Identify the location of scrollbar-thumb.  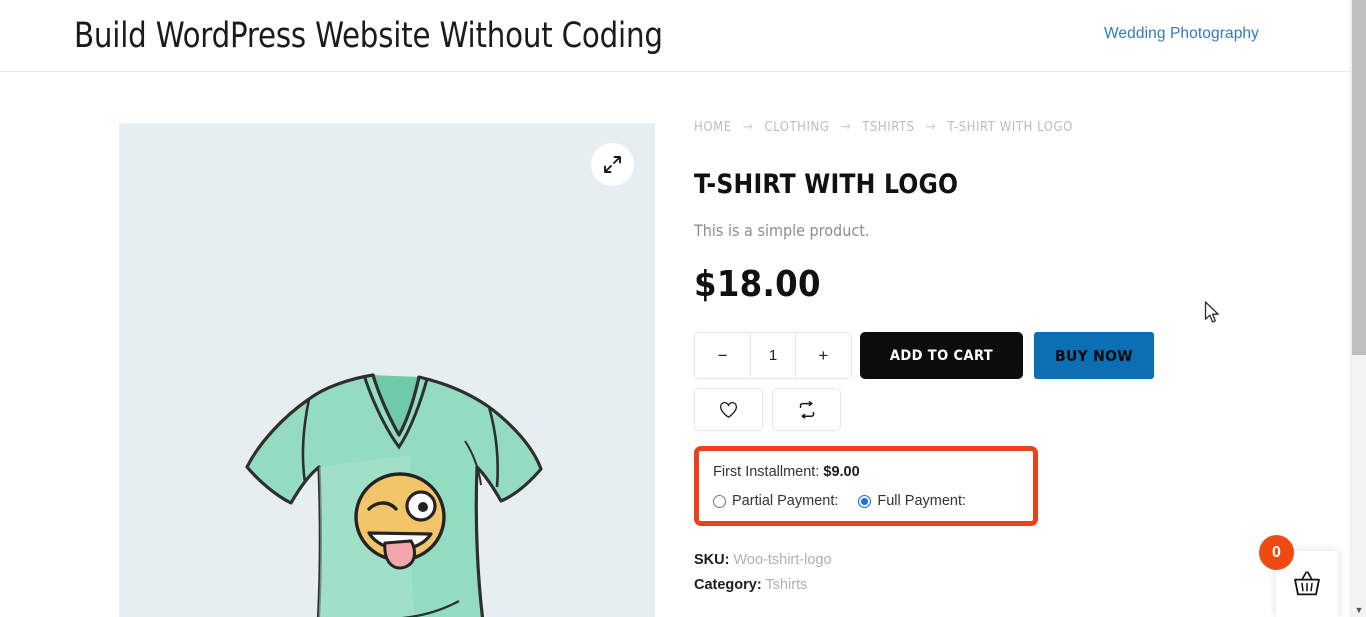
(1359, 177).